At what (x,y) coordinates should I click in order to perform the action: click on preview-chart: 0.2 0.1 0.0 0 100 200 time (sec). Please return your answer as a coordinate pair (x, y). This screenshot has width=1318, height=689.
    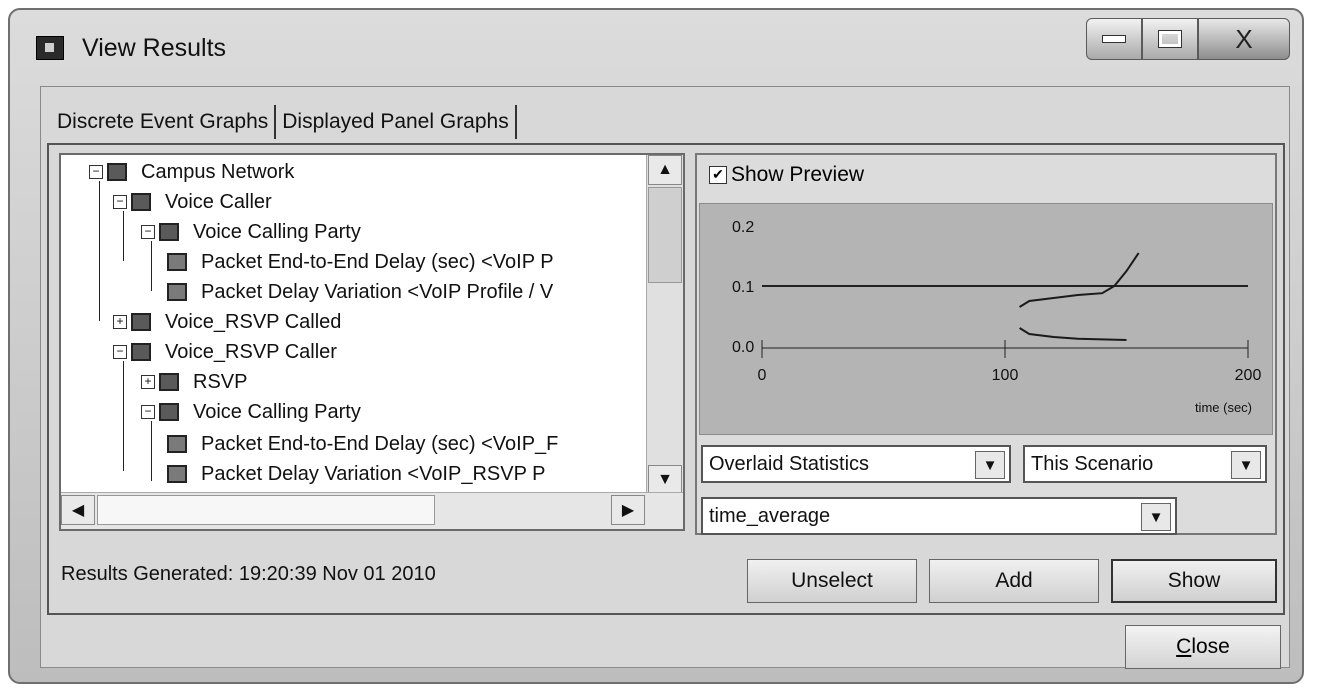
    Looking at the image, I should click on (986, 319).